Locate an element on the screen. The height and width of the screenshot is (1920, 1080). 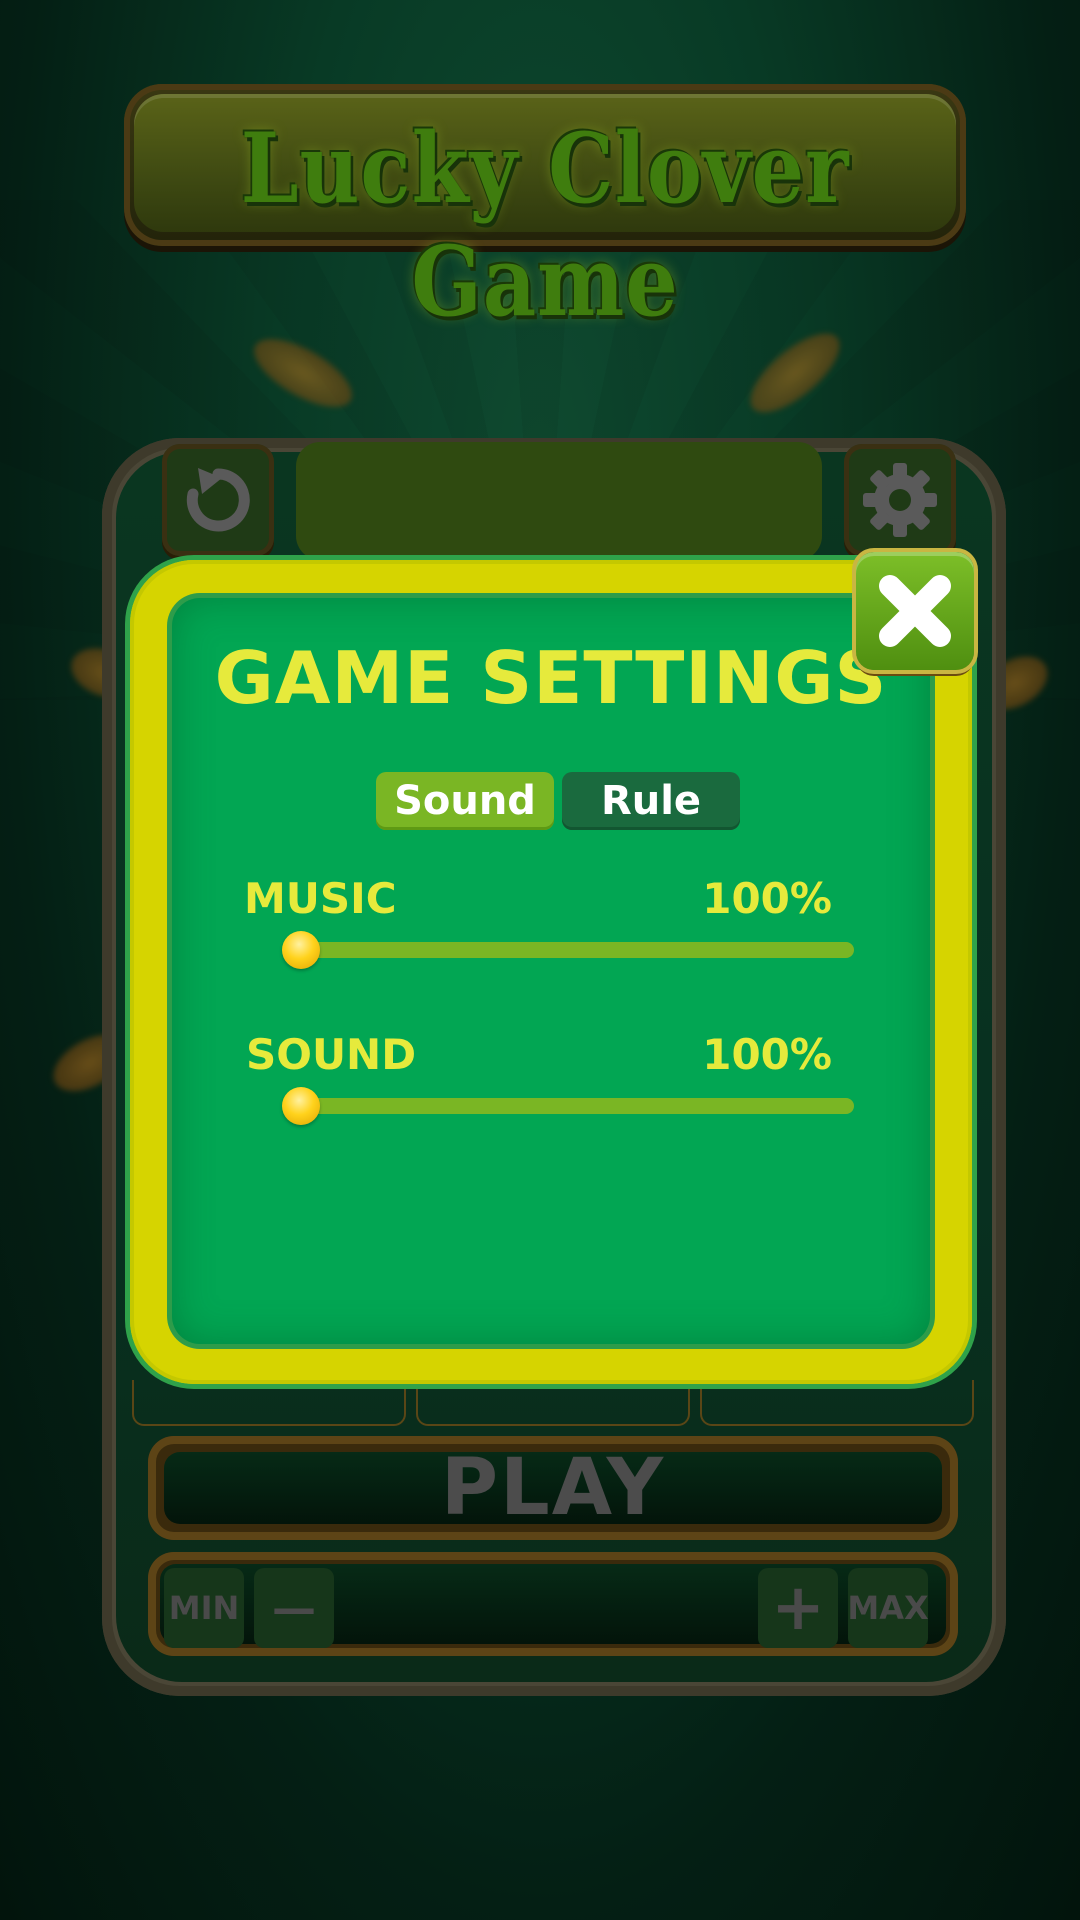
music-value: 100% is located at coordinates (767, 898).